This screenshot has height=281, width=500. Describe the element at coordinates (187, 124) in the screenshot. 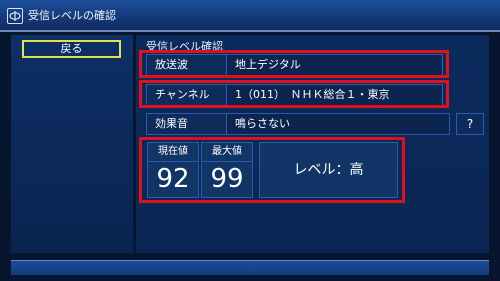

I see `row-label: 効果音` at that location.